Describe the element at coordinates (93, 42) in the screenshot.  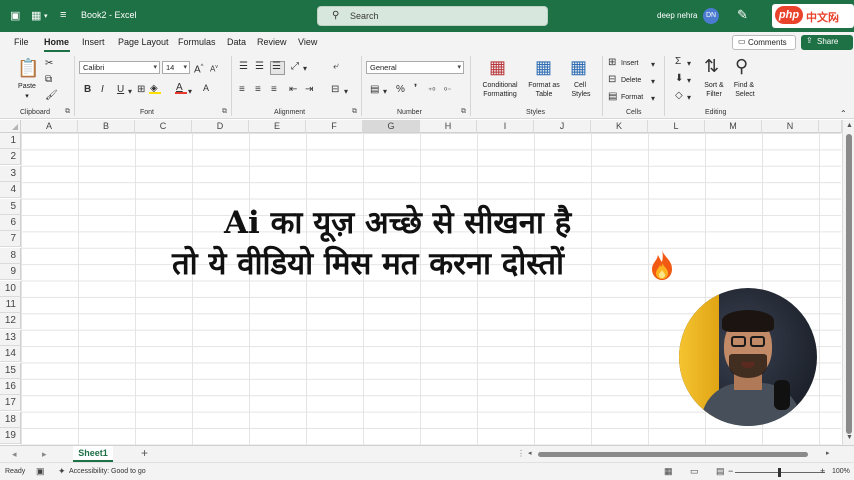
I see `tab-insert: Insert` at that location.